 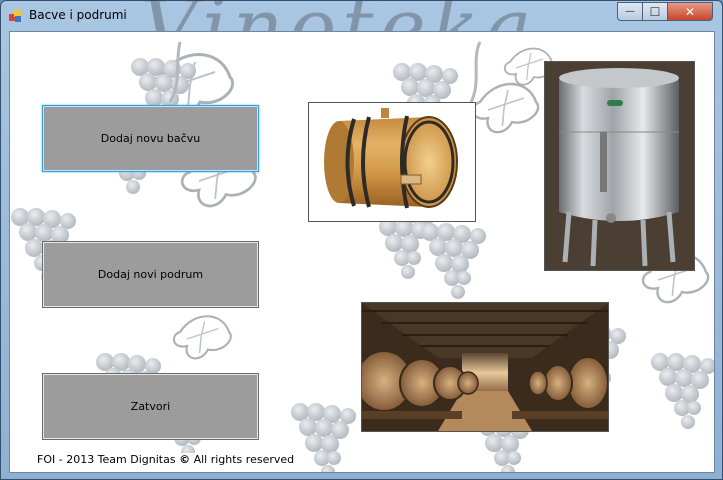 I want to click on close-button: Zatvori, so click(x=150, y=406).